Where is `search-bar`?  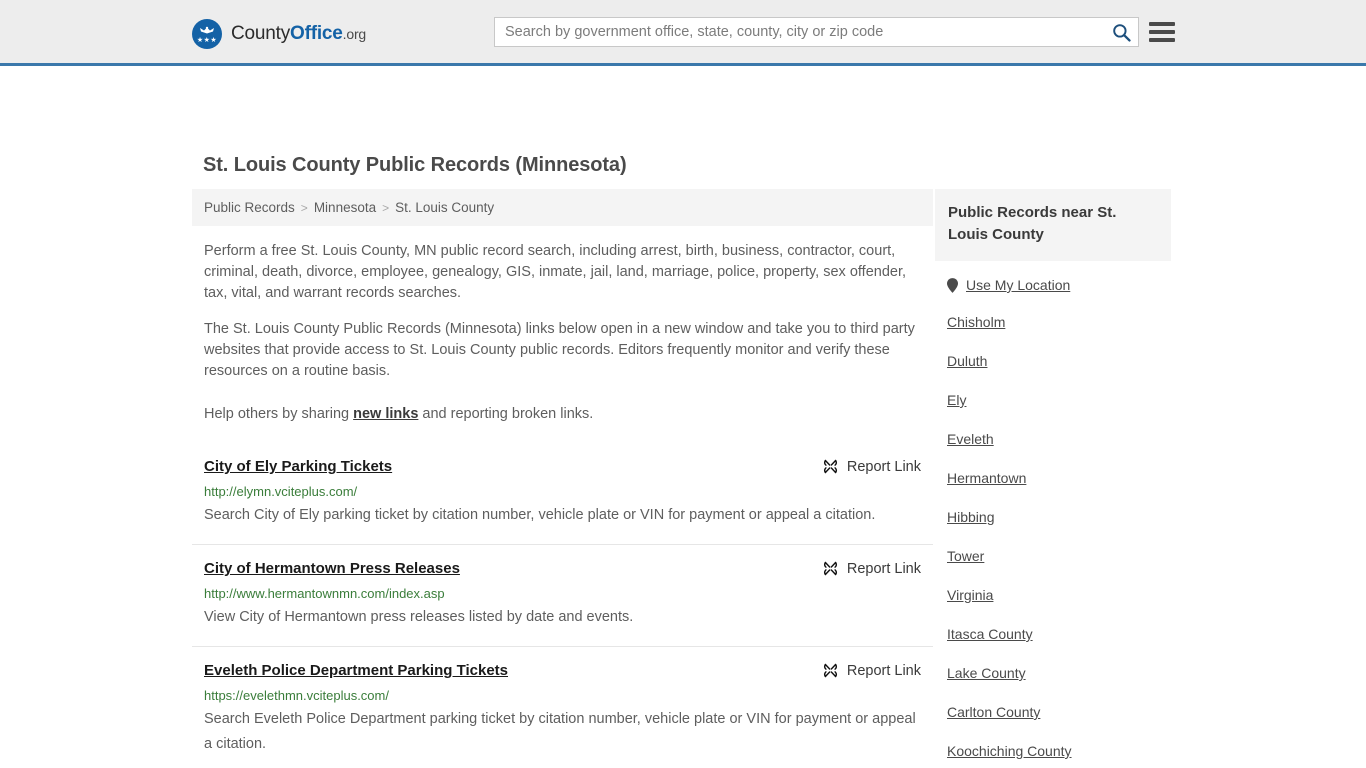
search-bar is located at coordinates (816, 32).